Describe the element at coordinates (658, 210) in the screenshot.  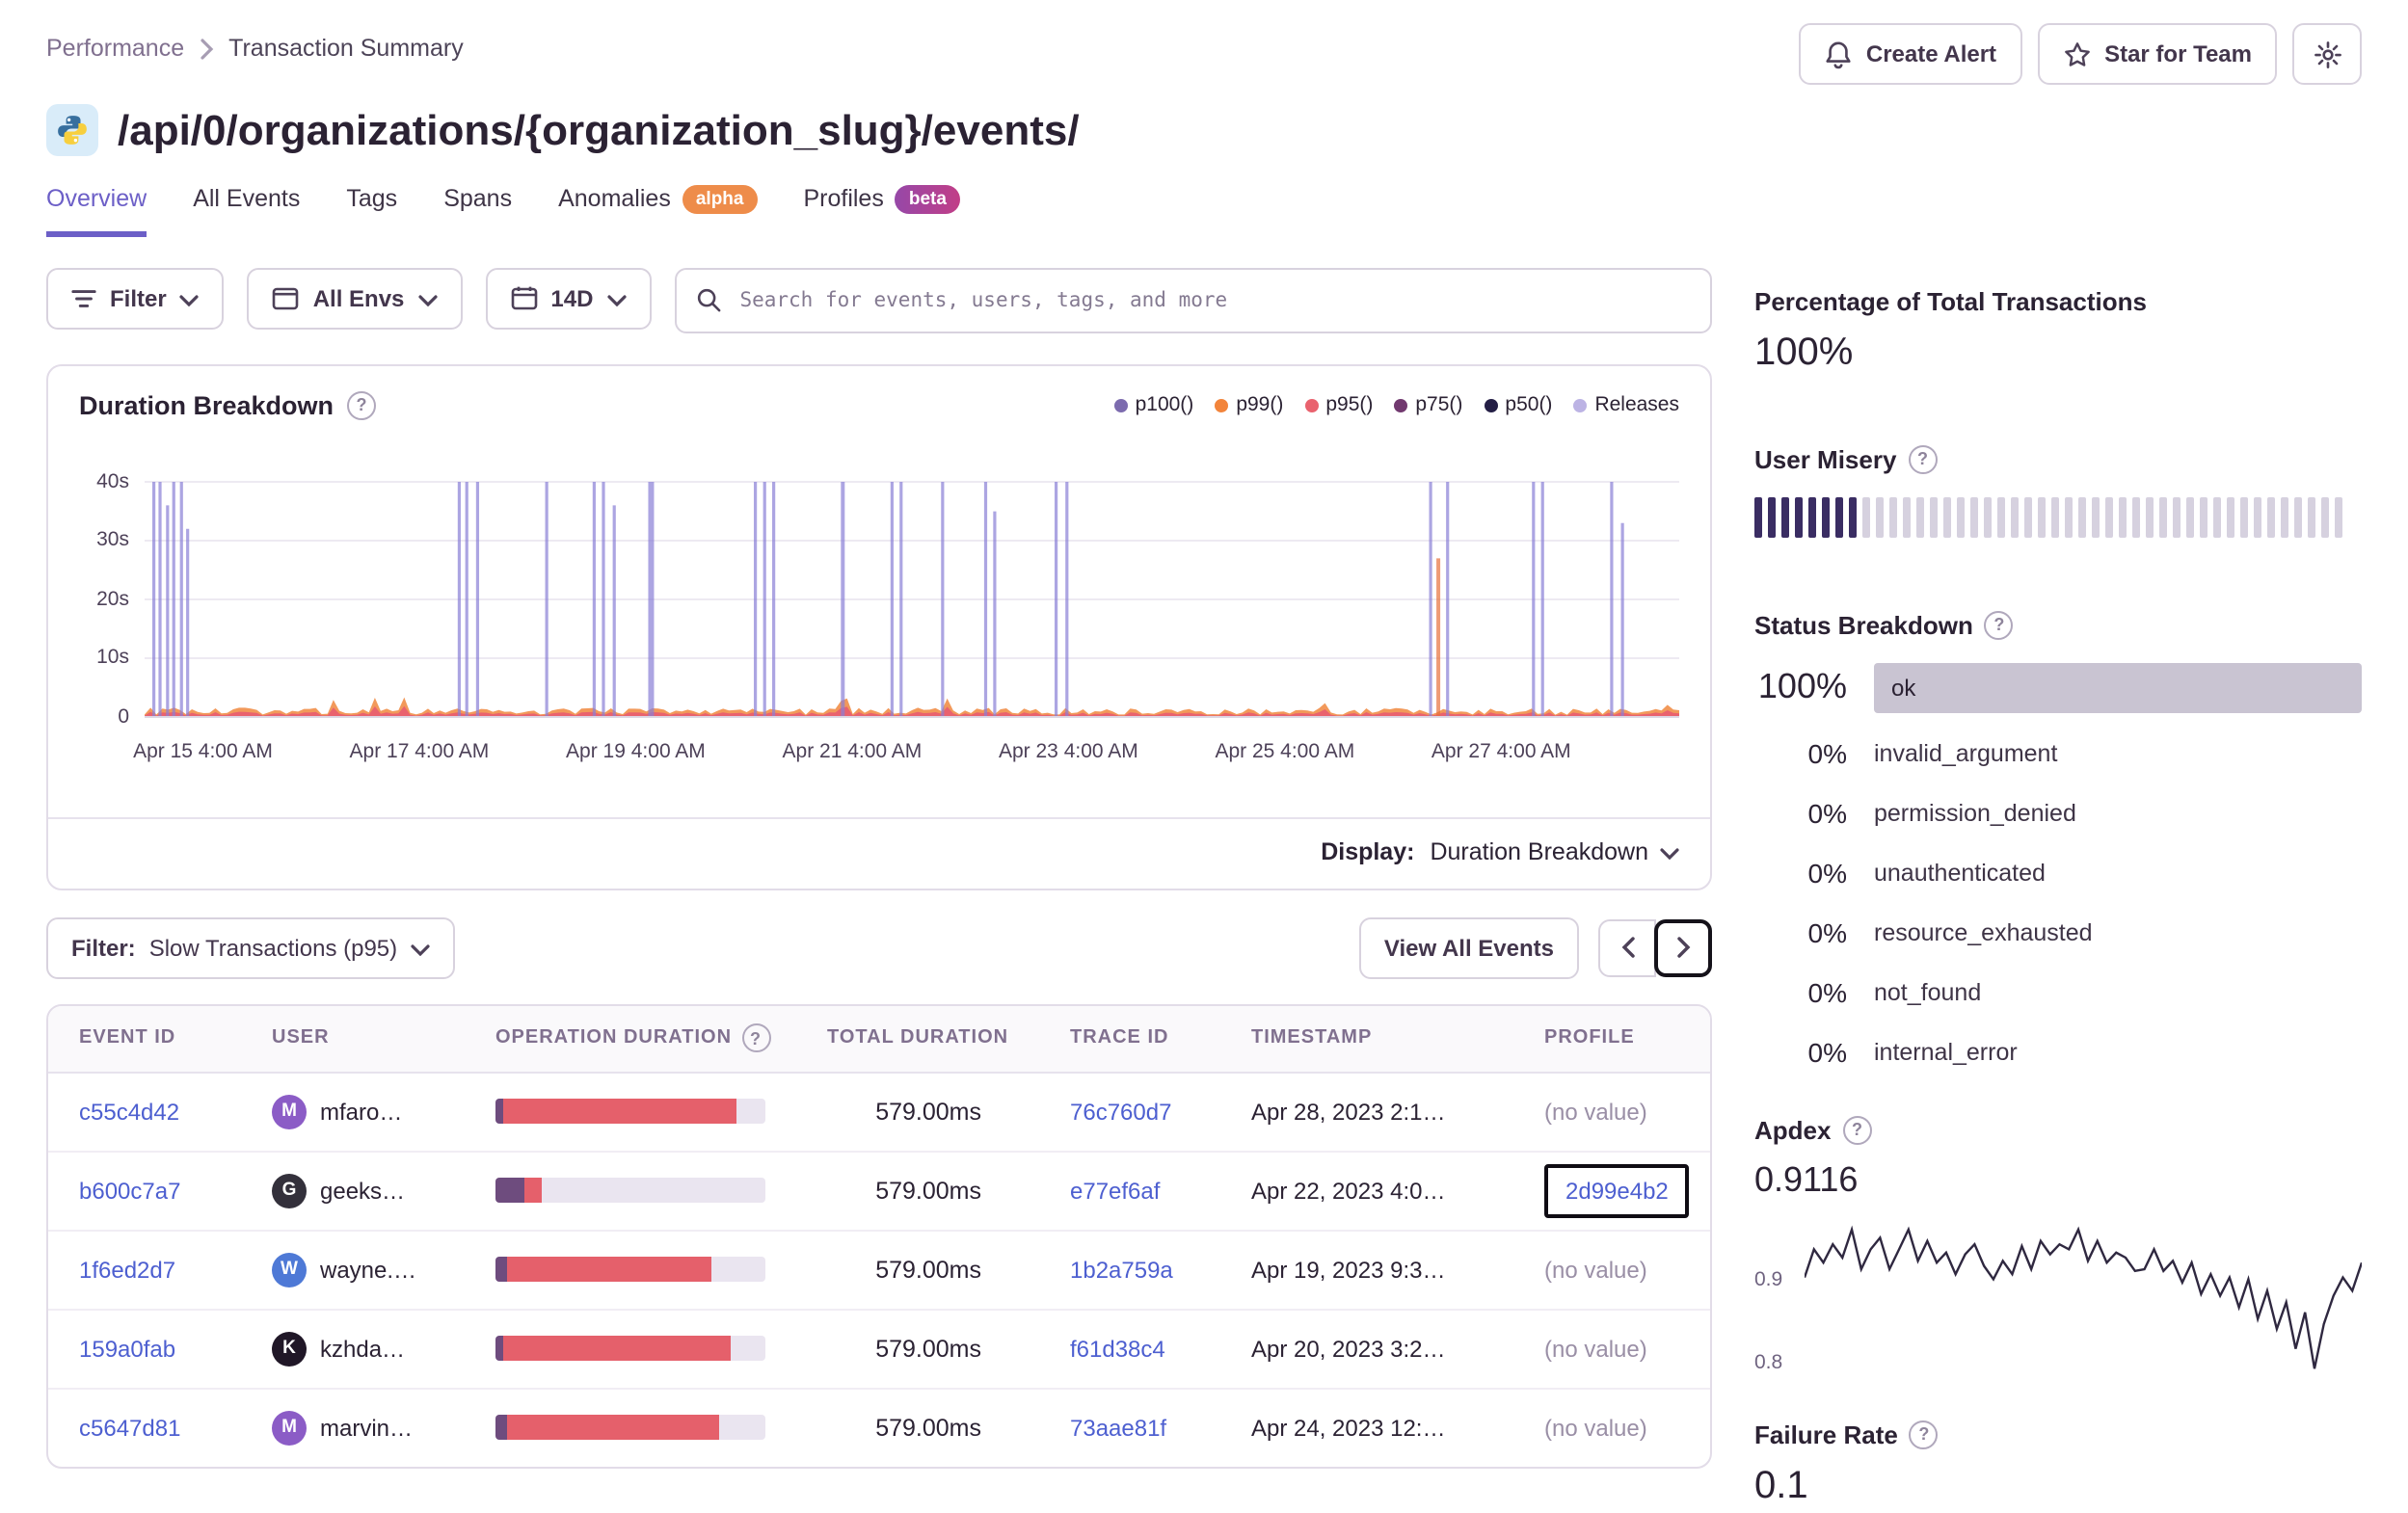
I see `tab-anomalies: Anomalies alpha` at that location.